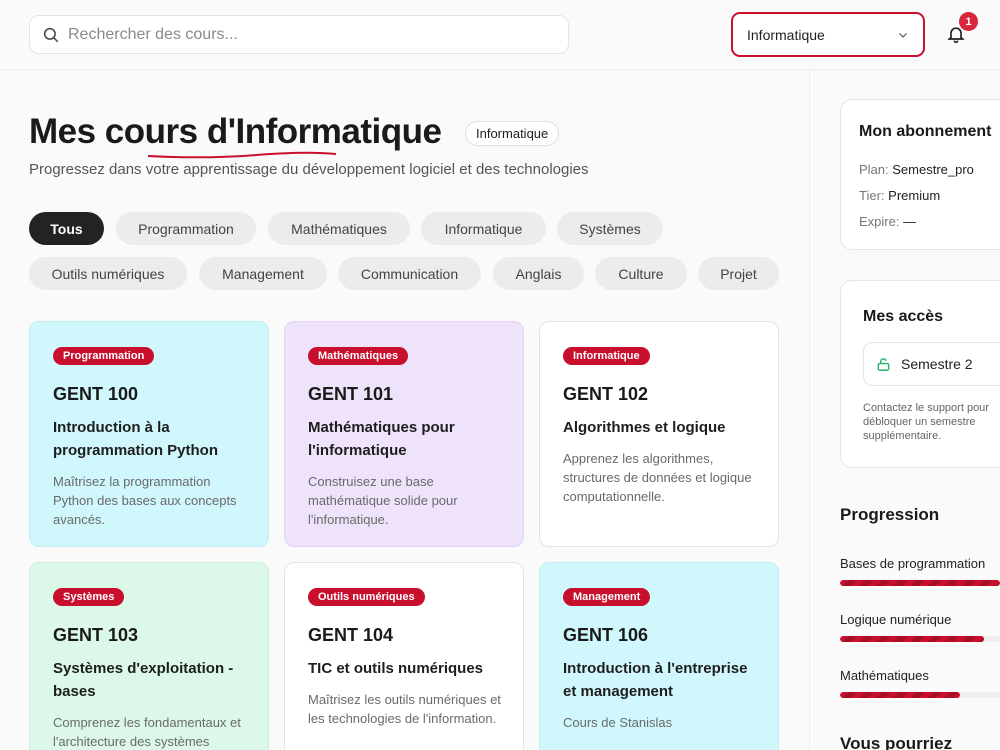 Image resolution: width=1000 pixels, height=750 pixels. I want to click on expire-row: Expire: —, so click(888, 221).